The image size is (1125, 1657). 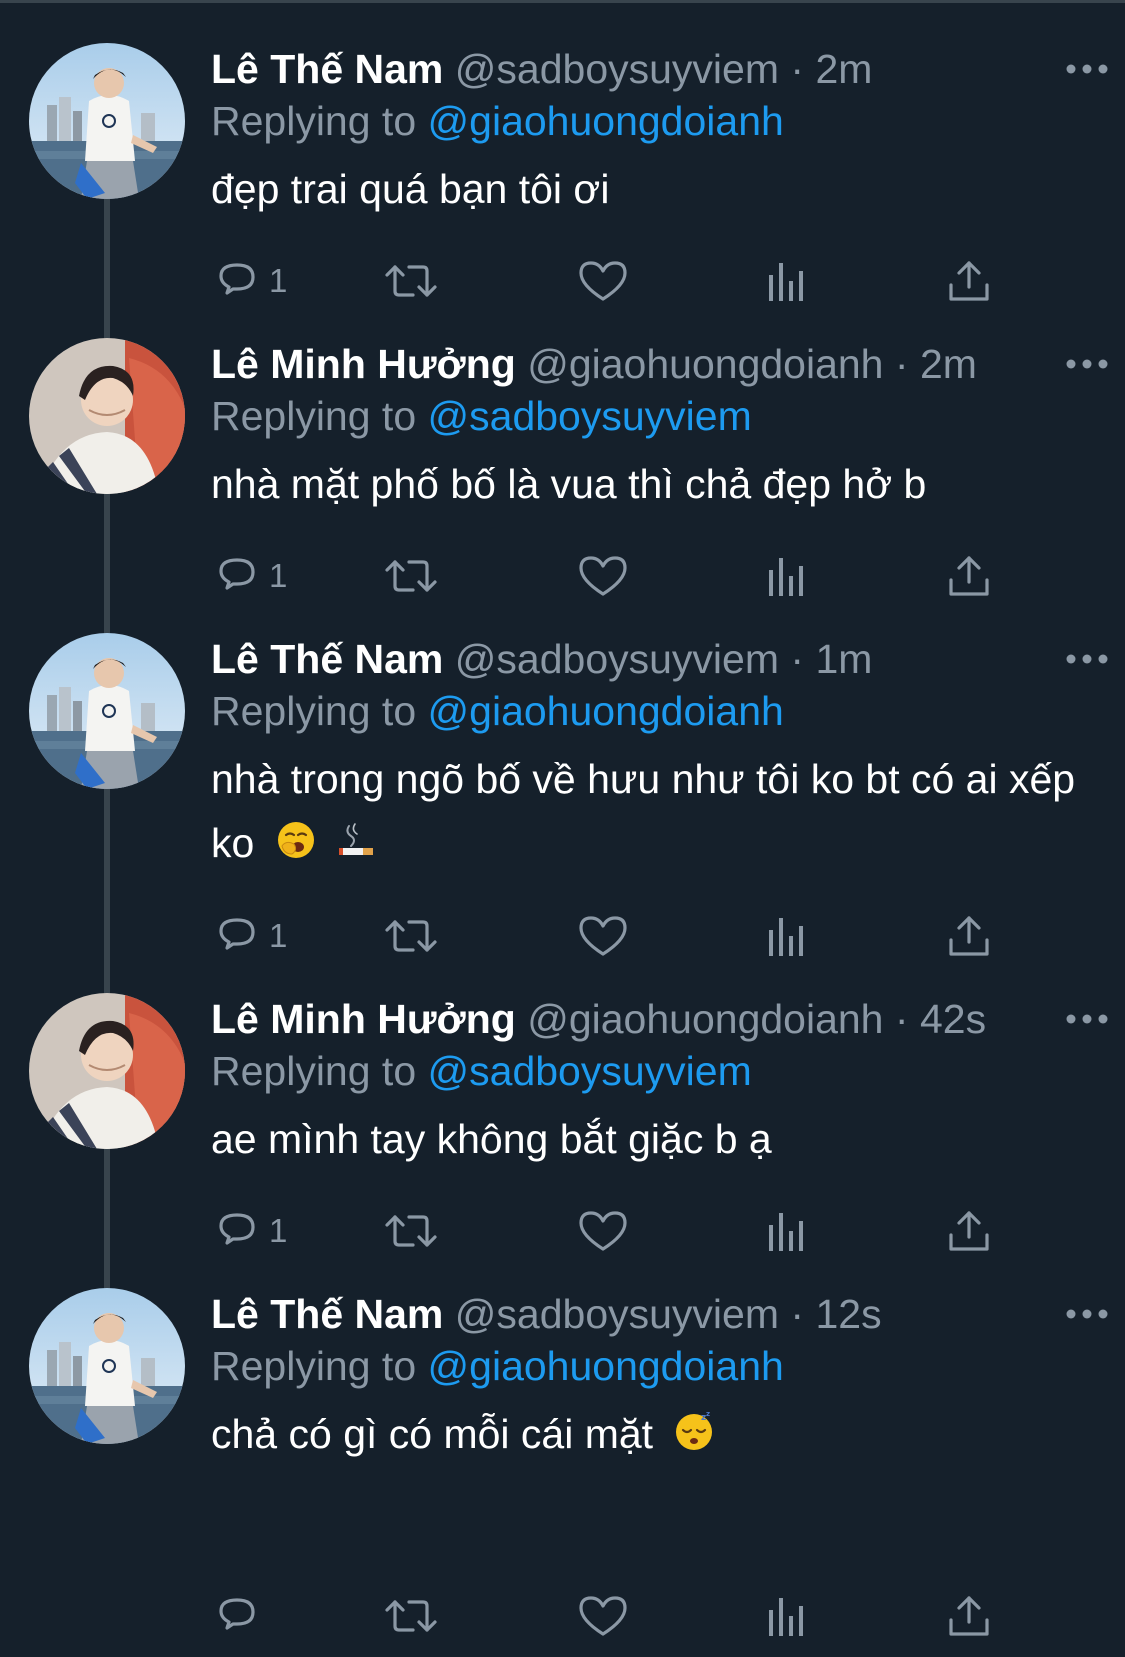 I want to click on tweet-text-body: nhà mặt phố bố là vua thì chả đẹp hở b, so click(x=569, y=484).